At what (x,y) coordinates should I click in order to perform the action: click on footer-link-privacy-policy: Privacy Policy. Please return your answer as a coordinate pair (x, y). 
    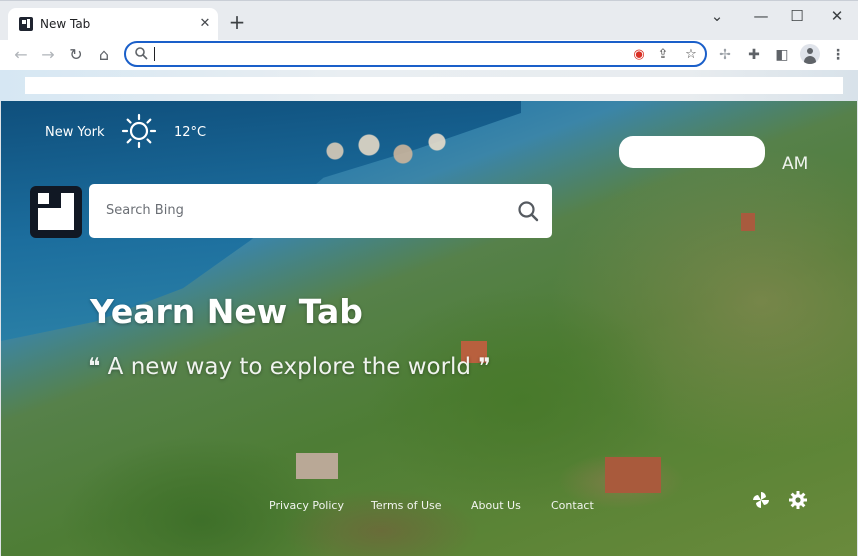
    Looking at the image, I should click on (306, 505).